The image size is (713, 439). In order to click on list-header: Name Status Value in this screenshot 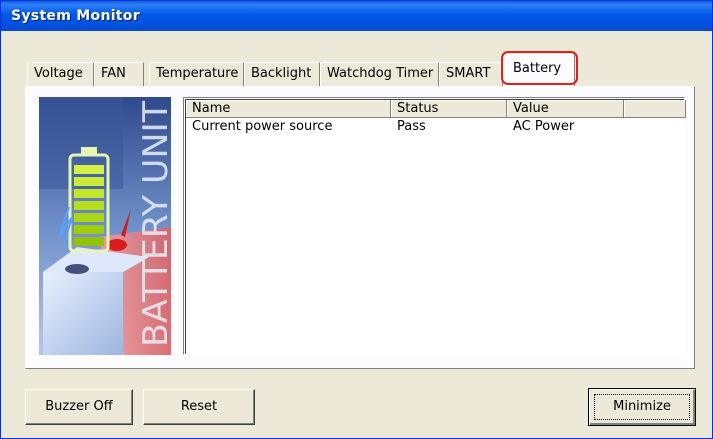, I will do `click(436, 109)`.